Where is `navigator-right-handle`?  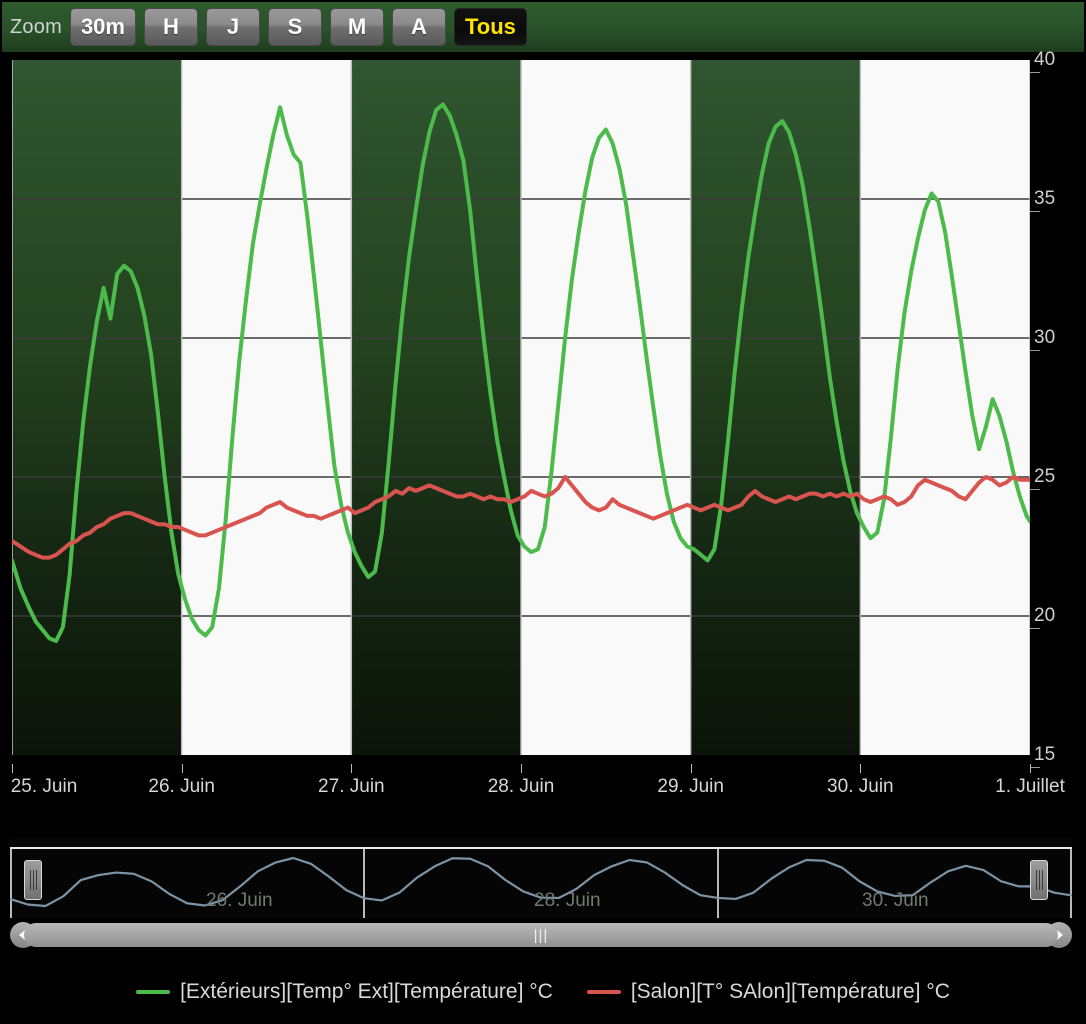 navigator-right-handle is located at coordinates (1039, 880).